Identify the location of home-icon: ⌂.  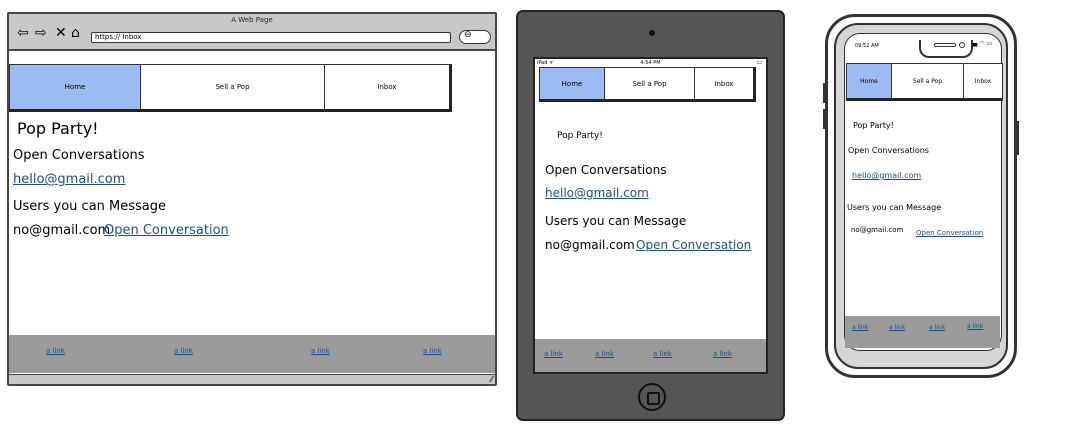
(75, 33).